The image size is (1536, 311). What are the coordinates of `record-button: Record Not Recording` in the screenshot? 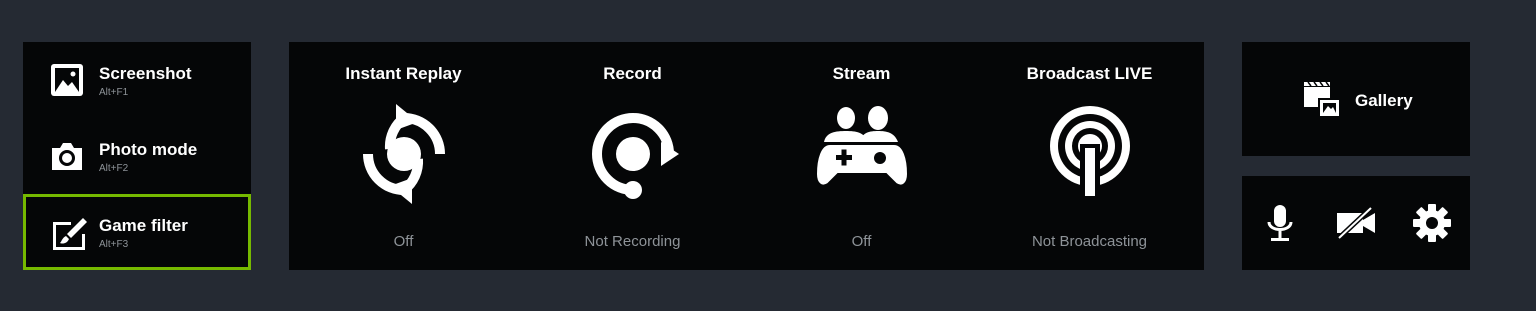 It's located at (632, 156).